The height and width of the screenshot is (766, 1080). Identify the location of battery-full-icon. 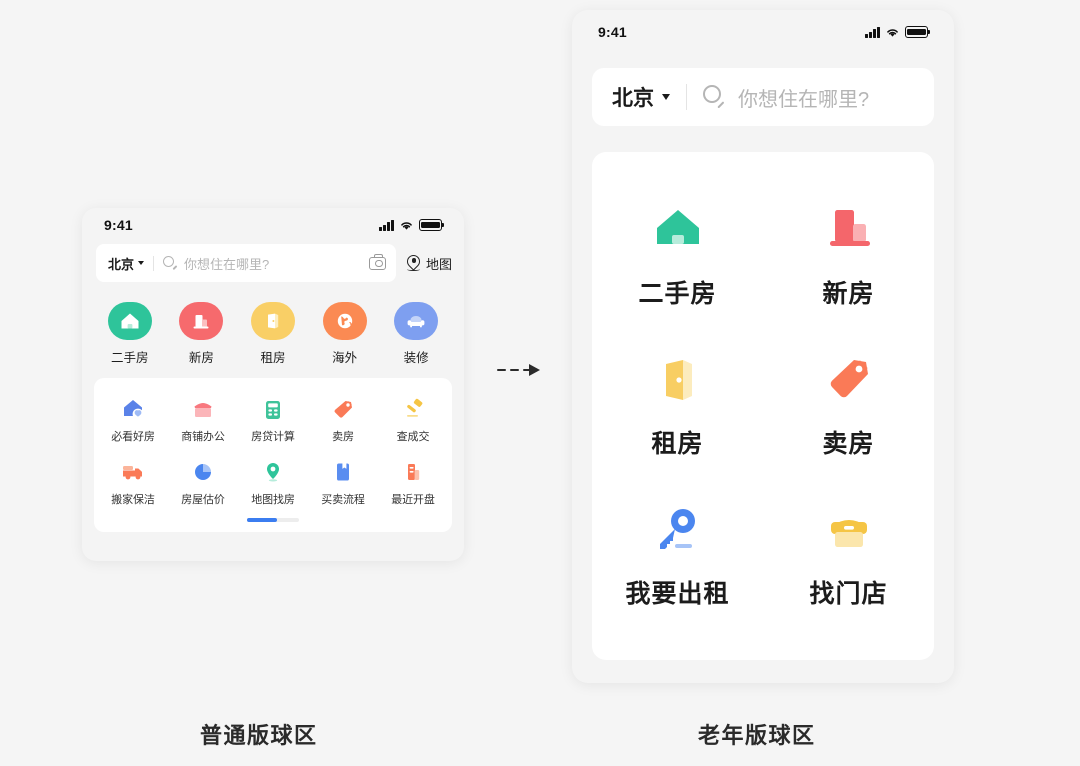
(432, 225).